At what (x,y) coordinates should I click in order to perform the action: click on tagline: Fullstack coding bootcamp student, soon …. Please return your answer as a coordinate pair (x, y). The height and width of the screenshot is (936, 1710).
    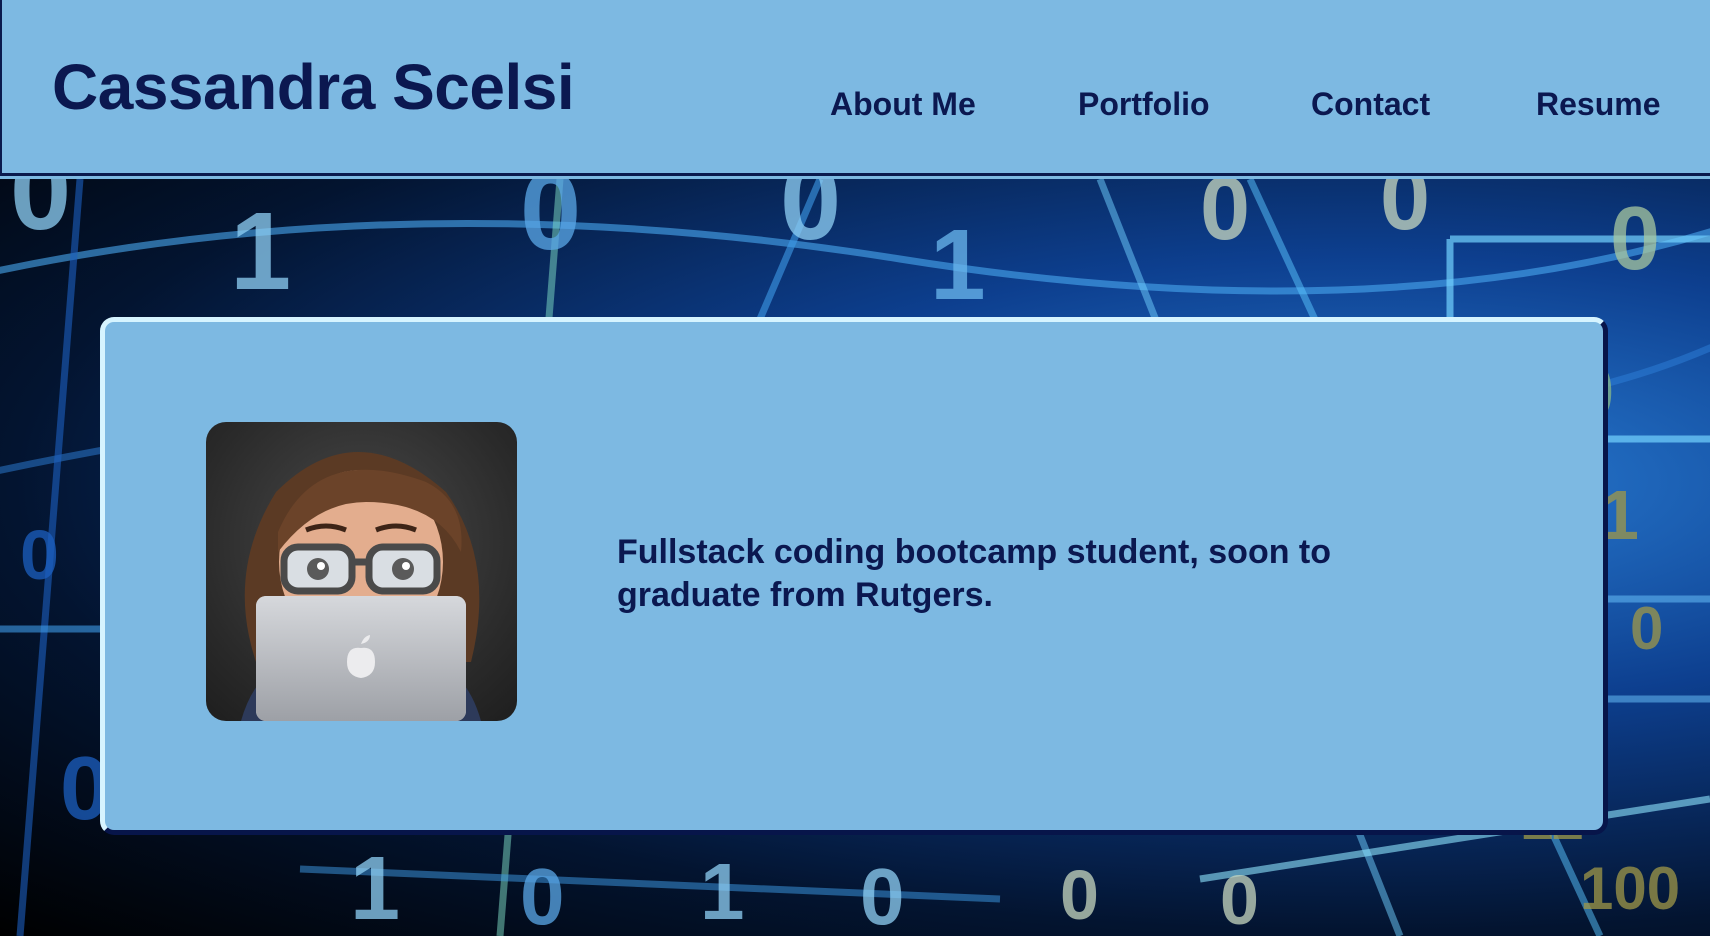
    Looking at the image, I should click on (974, 573).